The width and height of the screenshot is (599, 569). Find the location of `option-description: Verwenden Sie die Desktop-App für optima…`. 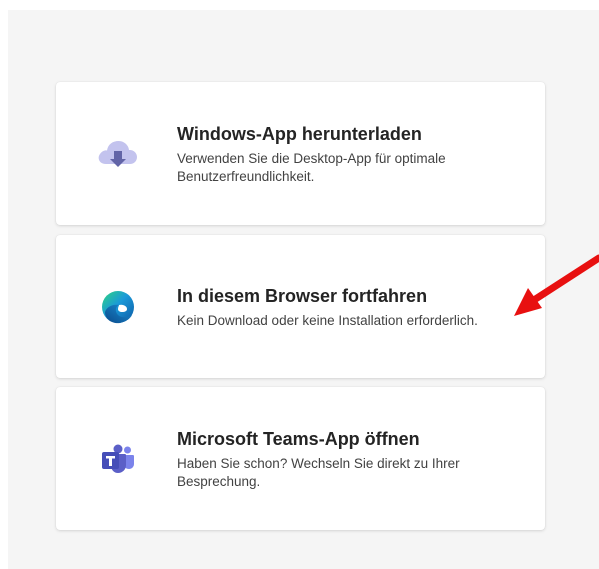

option-description: Verwenden Sie die Desktop-App für optima… is located at coordinates (311, 167).